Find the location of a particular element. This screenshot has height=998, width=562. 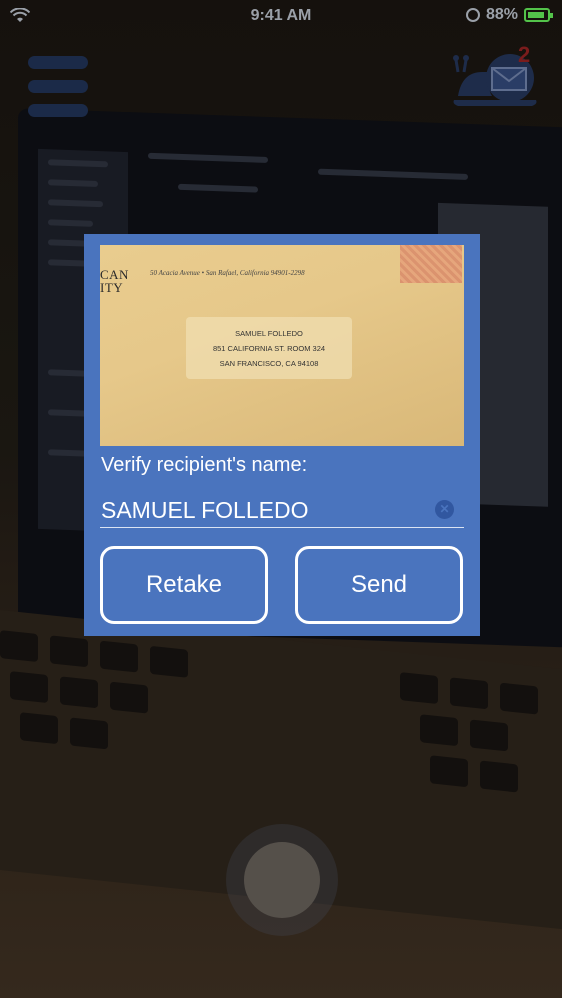

hamburger-menu-icon is located at coordinates (58, 87).